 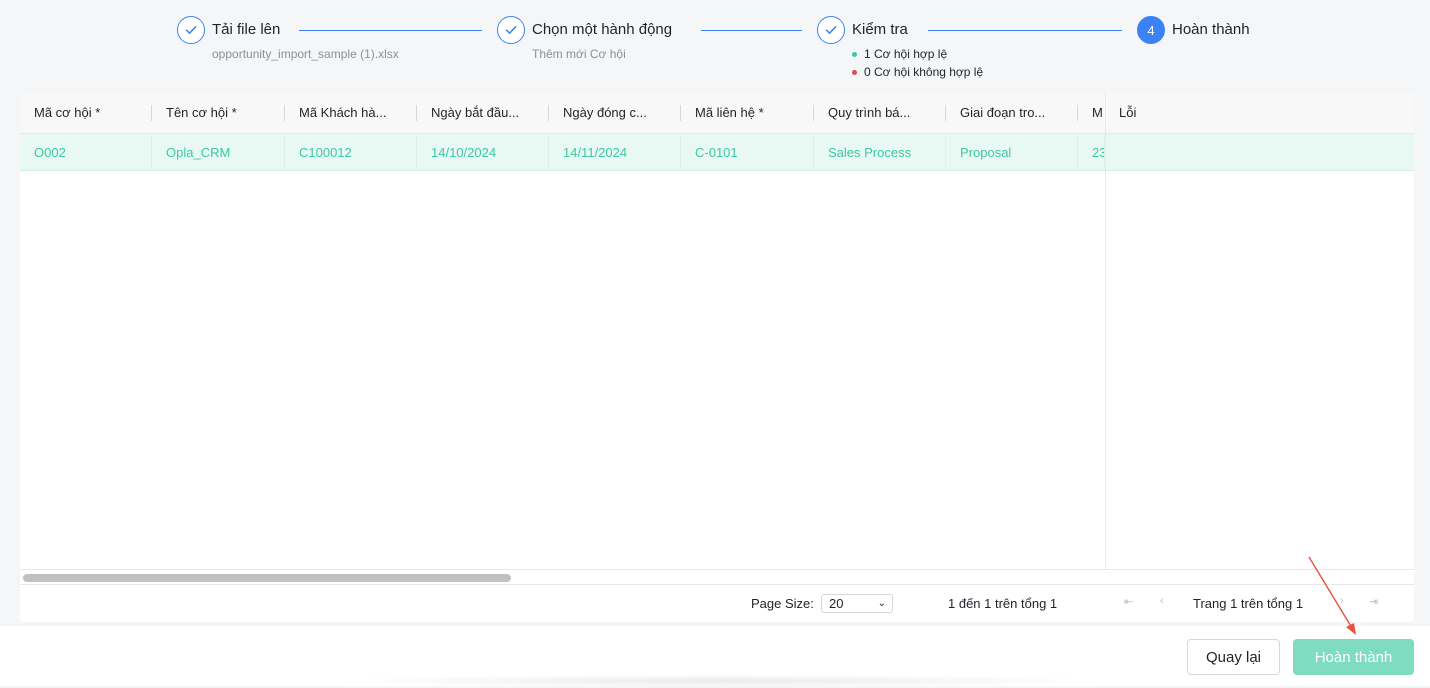 What do you see at coordinates (1373, 601) in the screenshot?
I see `last-page-icon: ⇥` at bounding box center [1373, 601].